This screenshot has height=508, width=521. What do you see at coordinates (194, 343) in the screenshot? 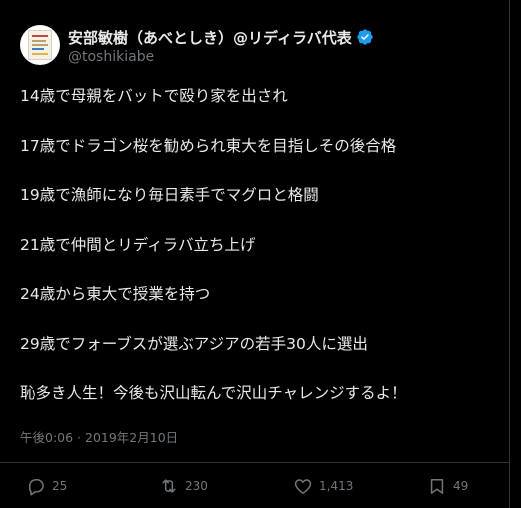
I see `tweet-line: 29歳でフォーブスが選ぶアジアの若手30人に選出` at bounding box center [194, 343].